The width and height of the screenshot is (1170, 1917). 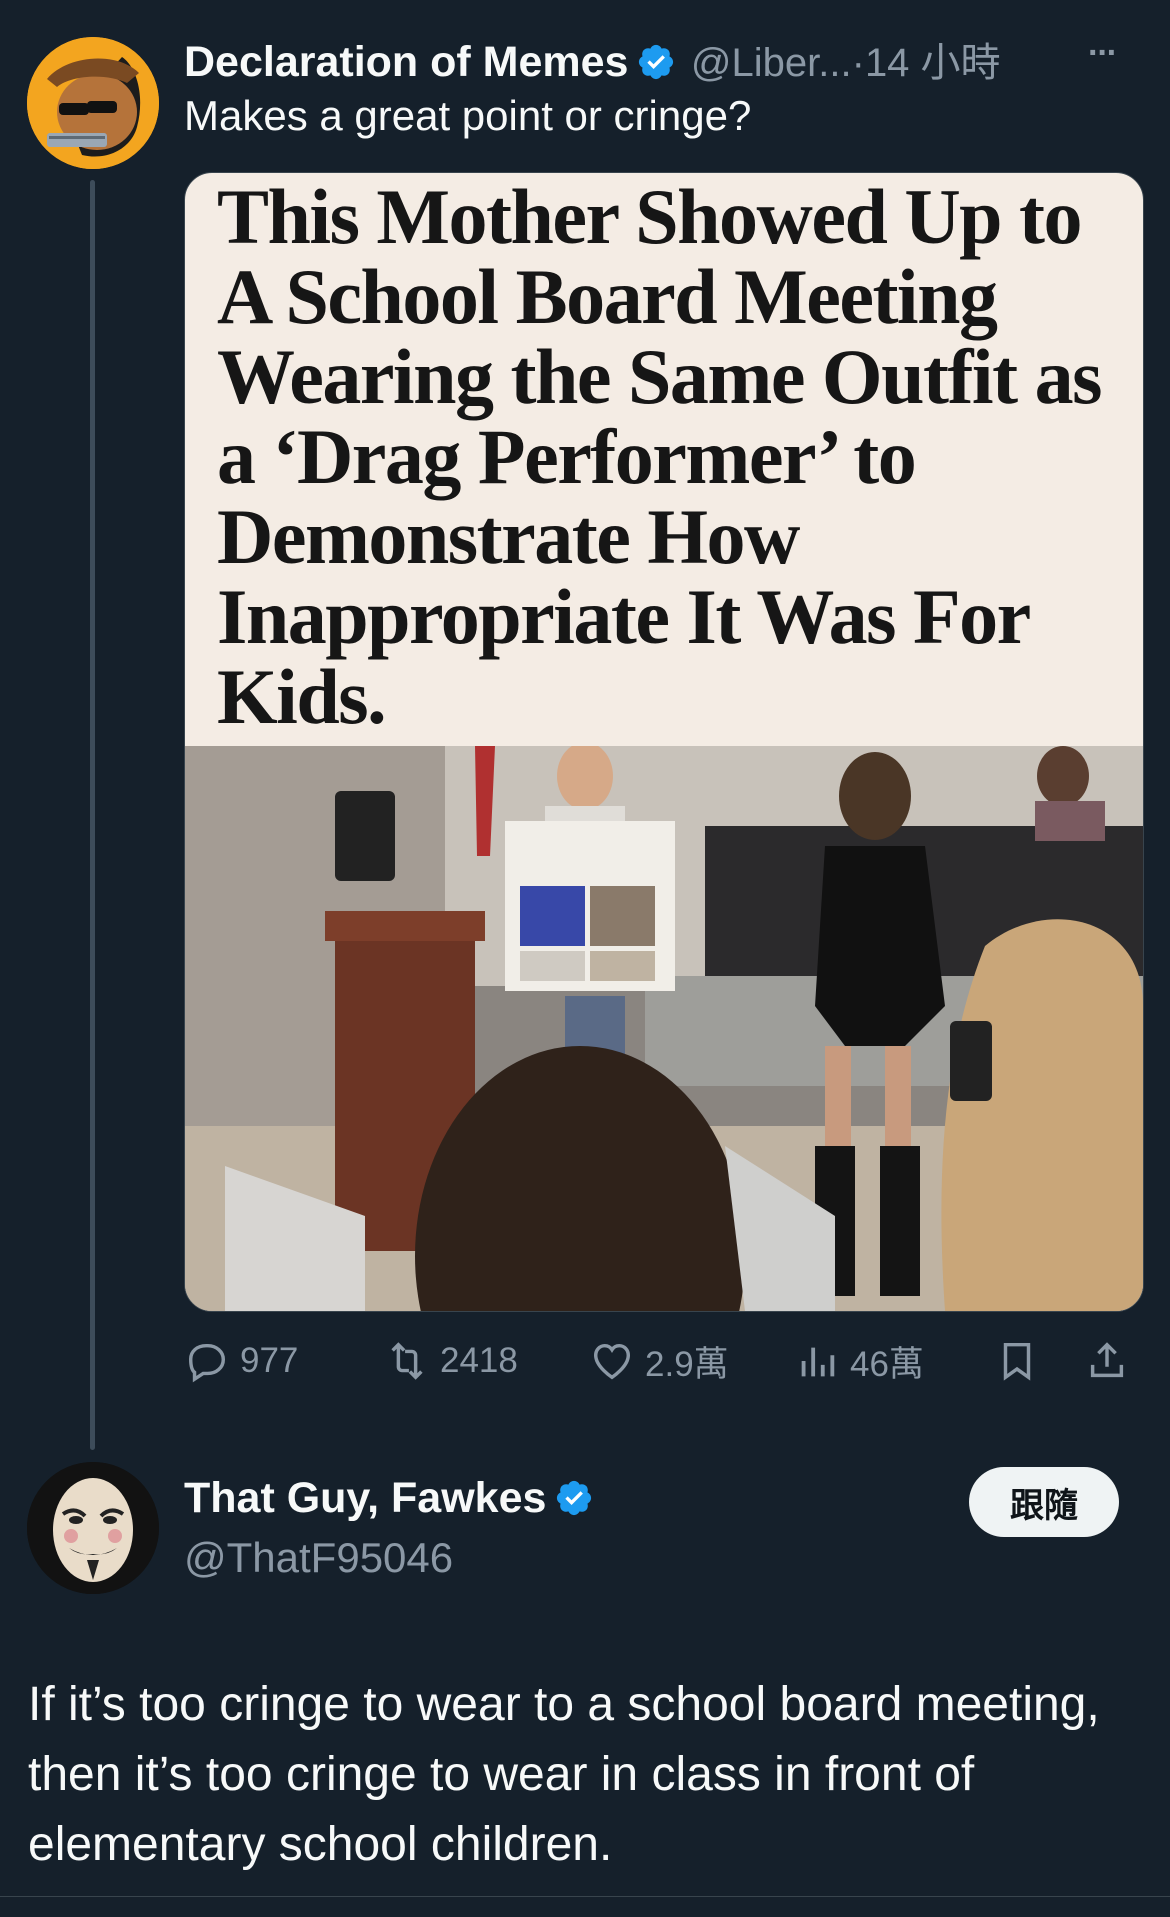 What do you see at coordinates (1017, 1361) in the screenshot?
I see `bookmark-icon` at bounding box center [1017, 1361].